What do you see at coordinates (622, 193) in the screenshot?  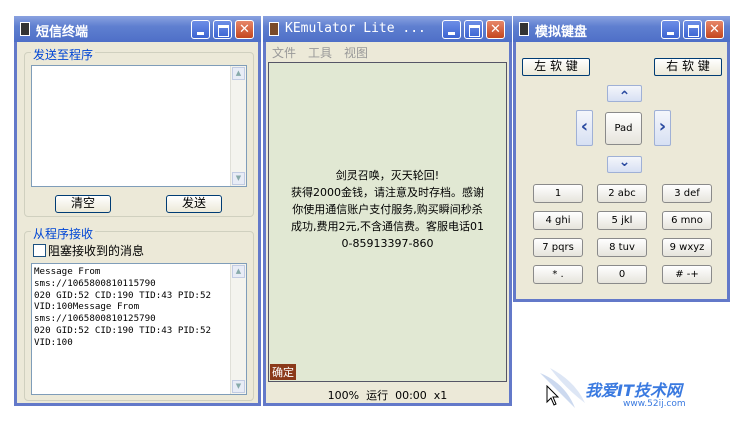 I see `key-2: 2 abc` at bounding box center [622, 193].